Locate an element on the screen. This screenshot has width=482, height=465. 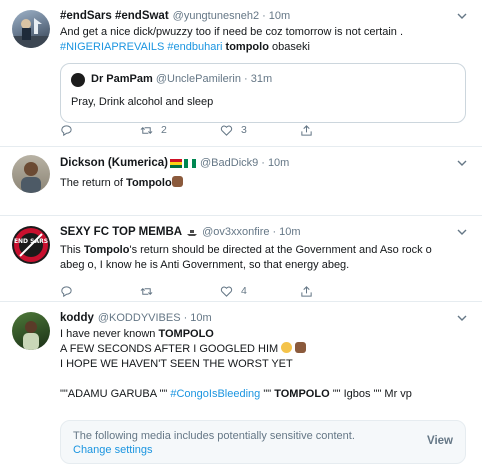
quoted-header: Dr PamPam @UnclePamilerin · 31m is located at coordinates (181, 79).